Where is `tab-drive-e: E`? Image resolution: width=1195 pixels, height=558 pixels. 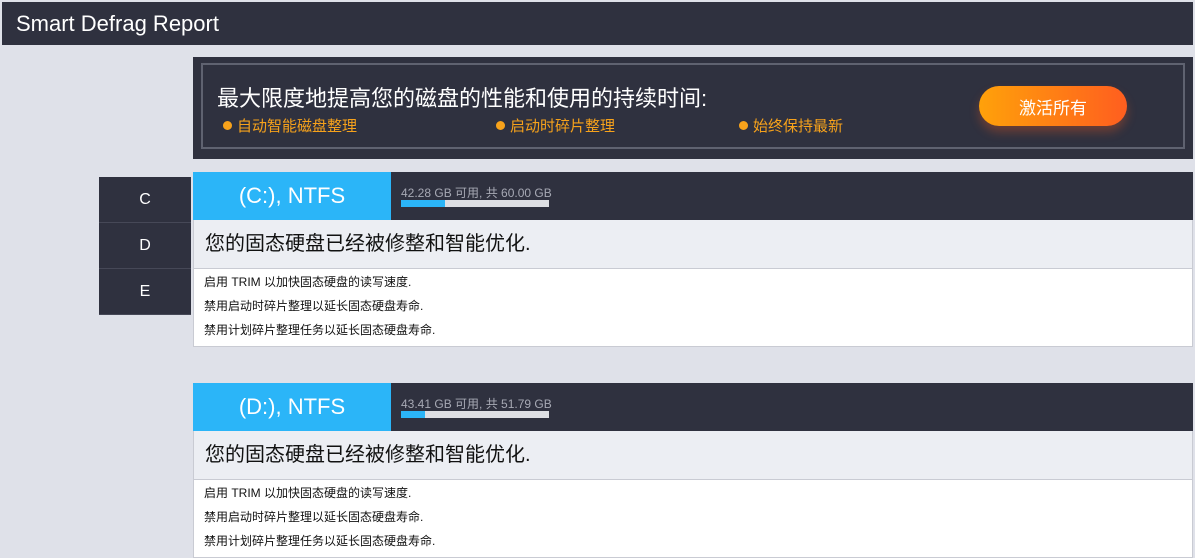
tab-drive-e: E is located at coordinates (145, 292).